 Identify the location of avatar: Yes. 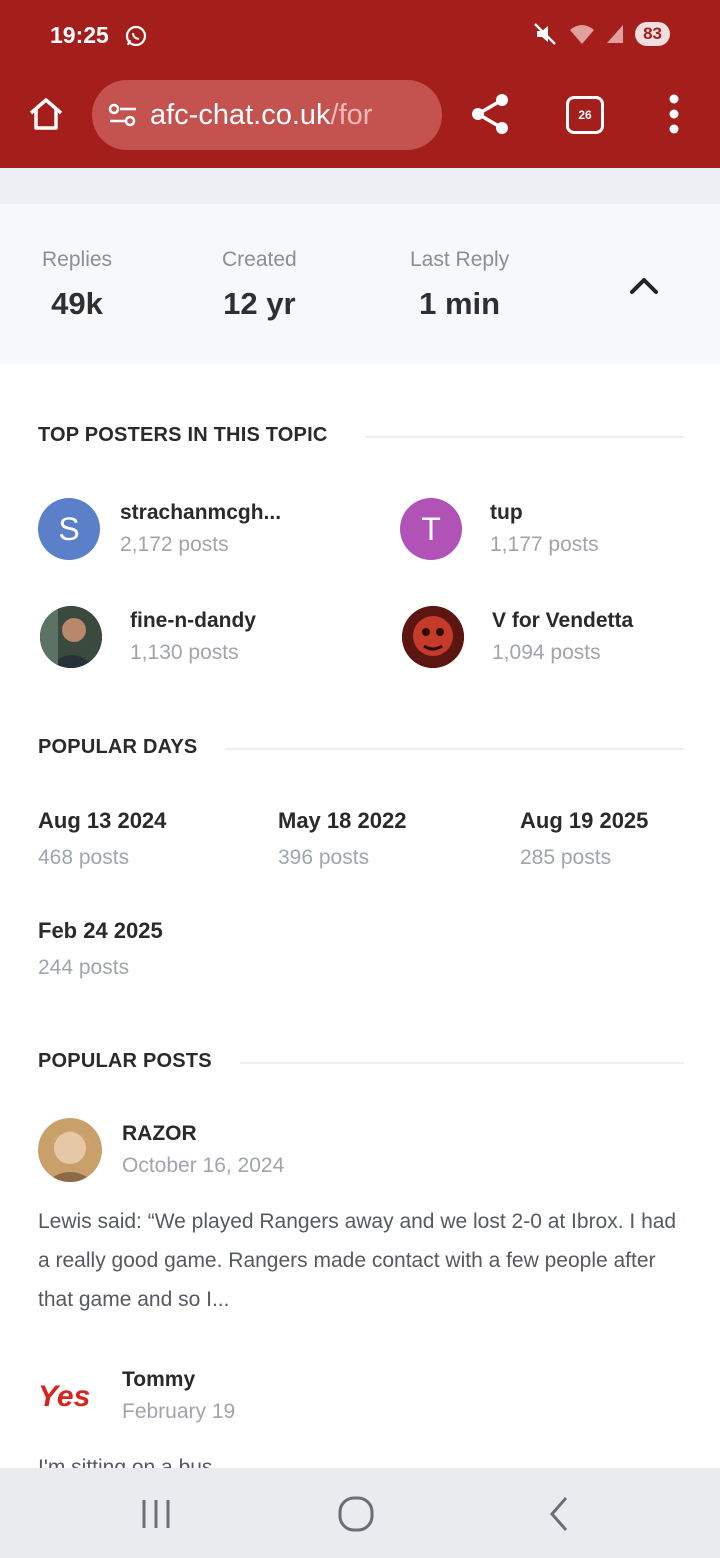
(70, 1396).